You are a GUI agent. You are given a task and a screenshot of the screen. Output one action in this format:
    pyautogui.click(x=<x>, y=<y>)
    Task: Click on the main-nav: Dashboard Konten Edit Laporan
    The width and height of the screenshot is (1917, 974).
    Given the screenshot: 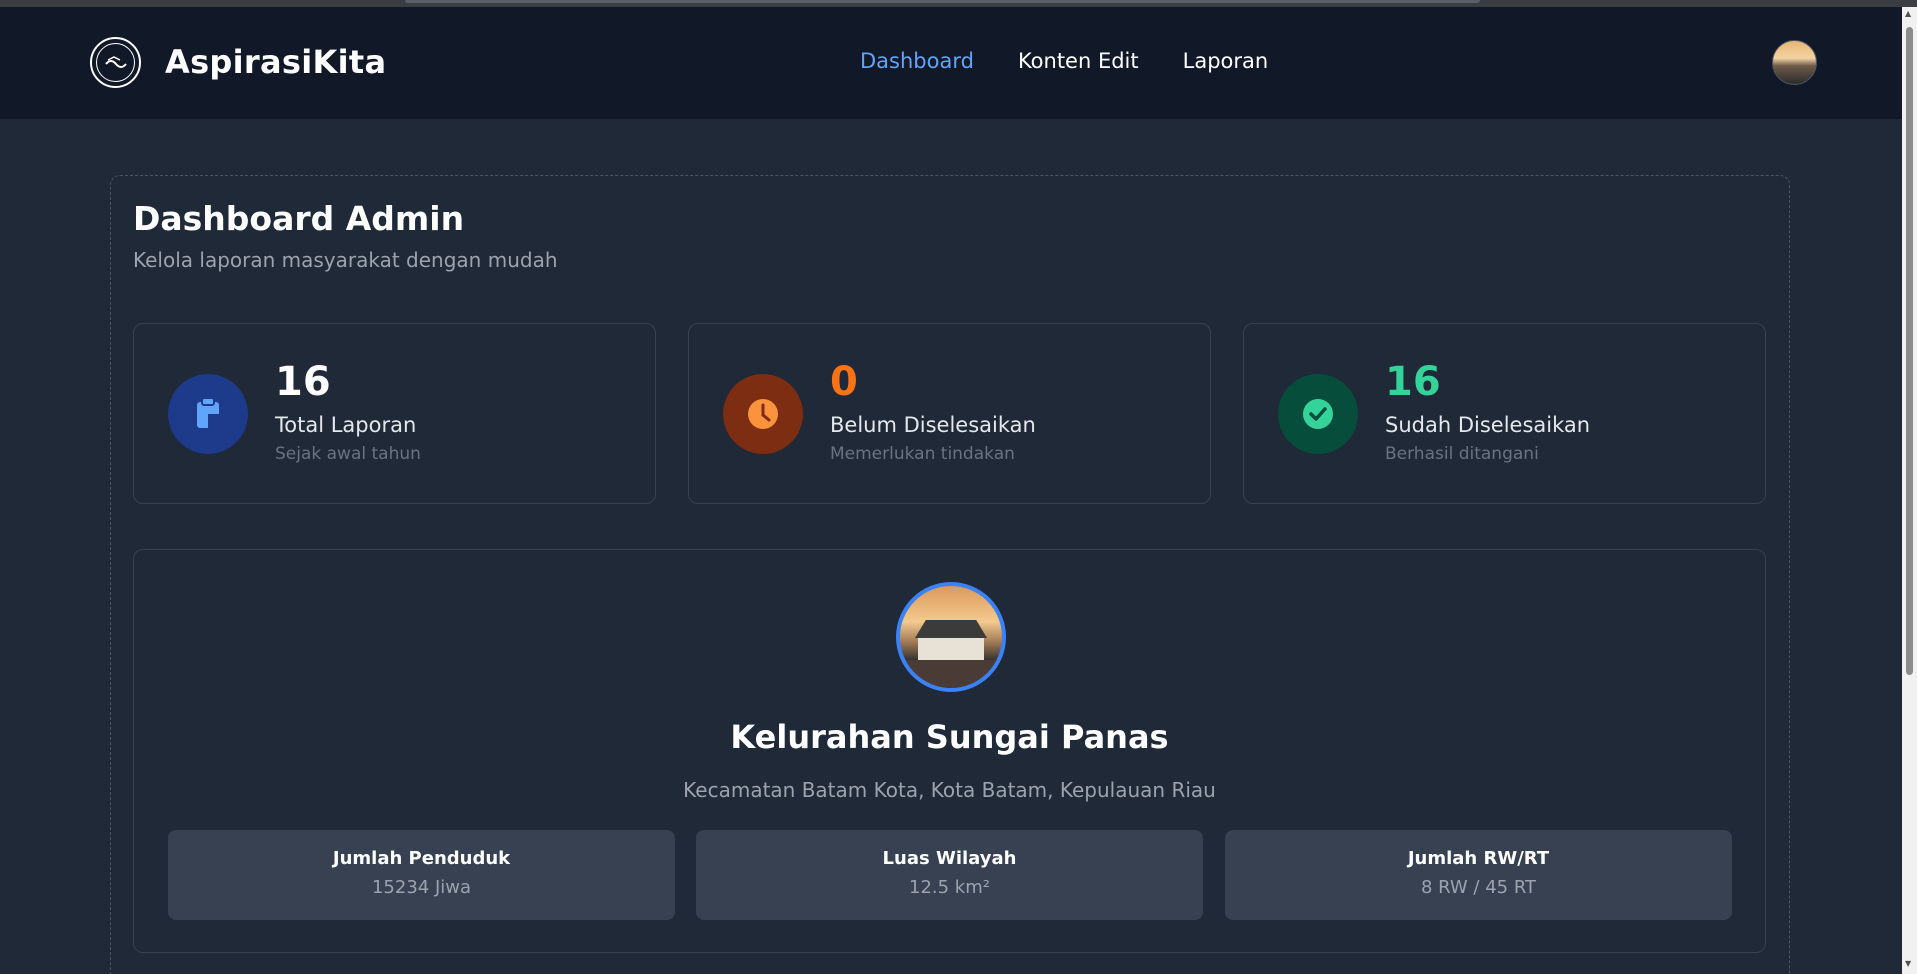 What is the action you would take?
    pyautogui.click(x=1064, y=61)
    